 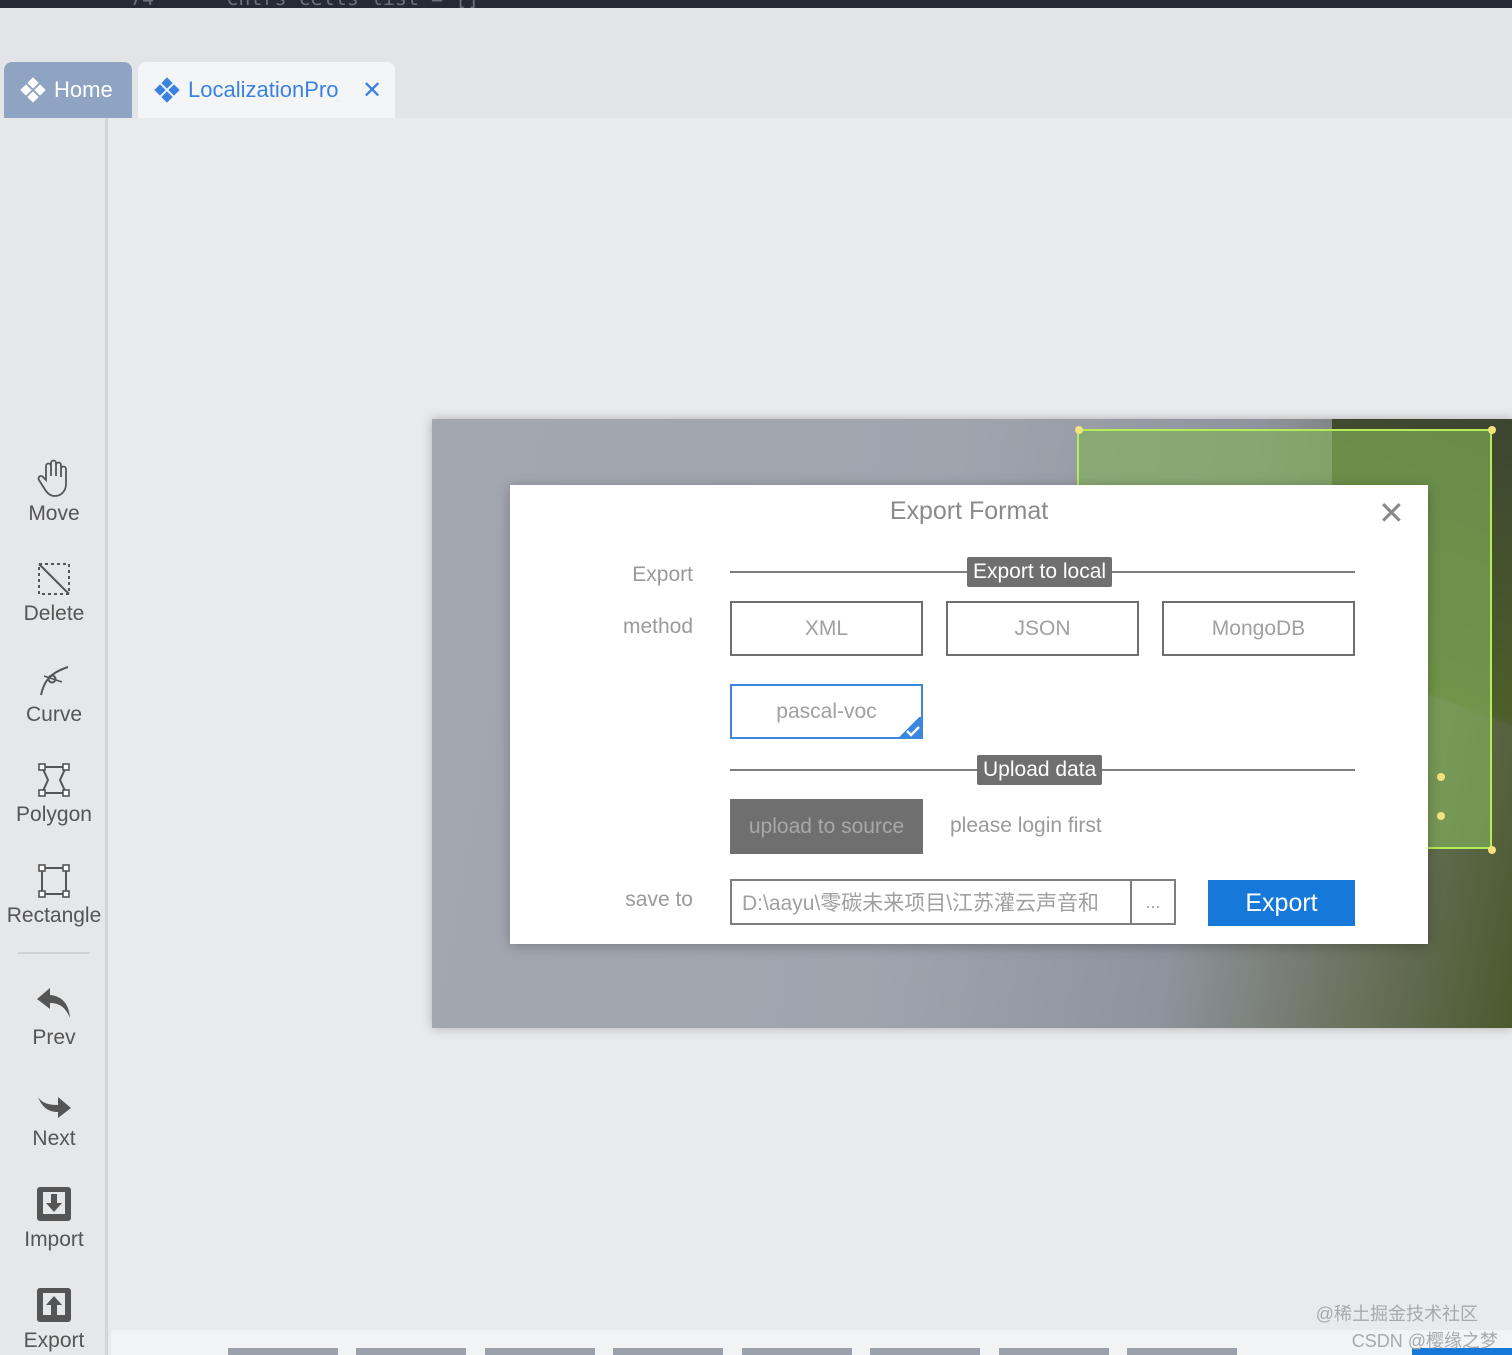 What do you see at coordinates (53, 1003) in the screenshot?
I see `undo-arrow-icon` at bounding box center [53, 1003].